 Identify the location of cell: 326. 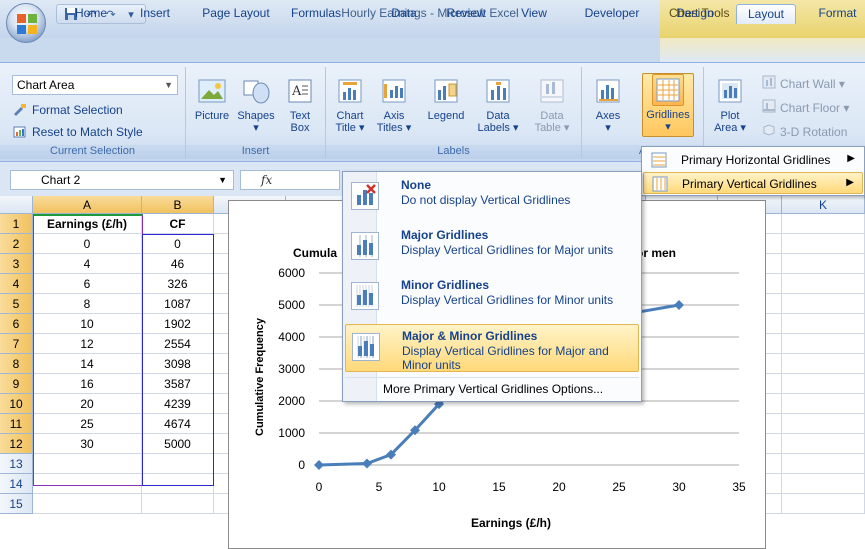
(178, 284).